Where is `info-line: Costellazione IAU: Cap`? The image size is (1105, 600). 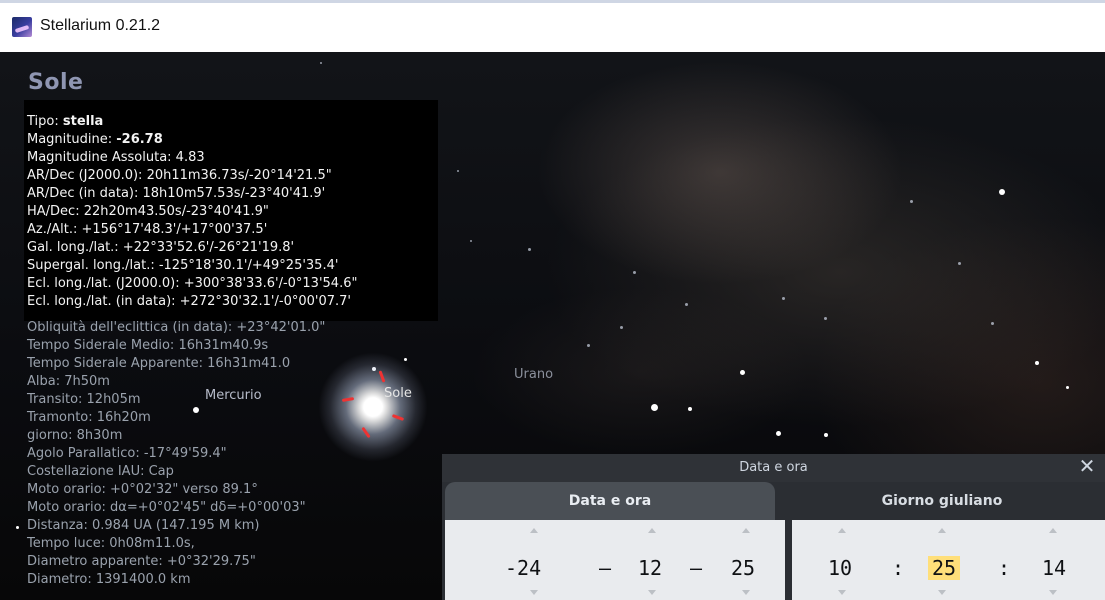 info-line: Costellazione IAU: Cap is located at coordinates (100, 471).